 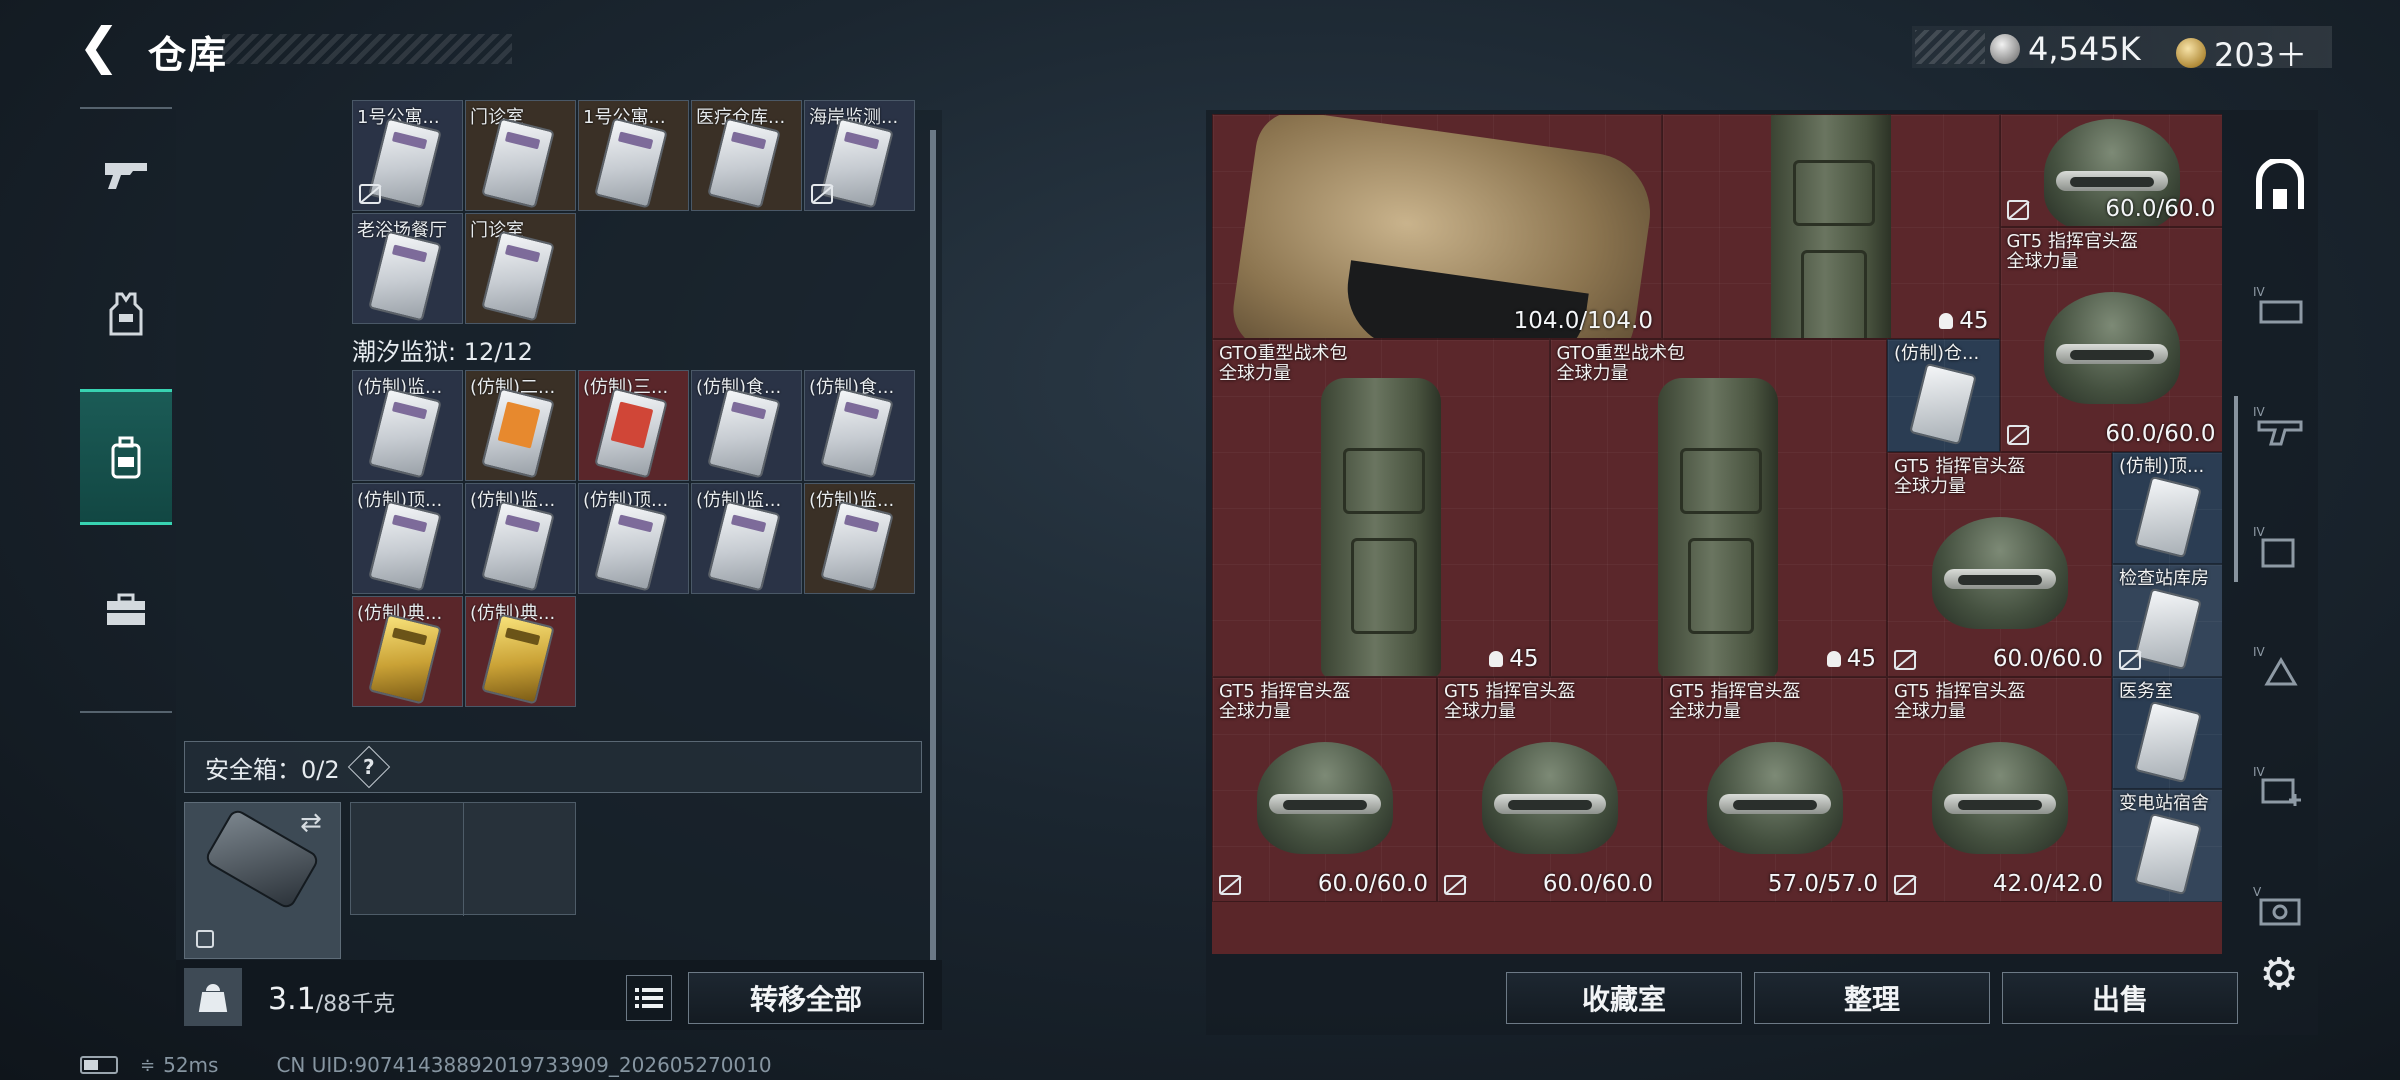 I want to click on stash-item: 104.0/104.0, so click(x=1437, y=226).